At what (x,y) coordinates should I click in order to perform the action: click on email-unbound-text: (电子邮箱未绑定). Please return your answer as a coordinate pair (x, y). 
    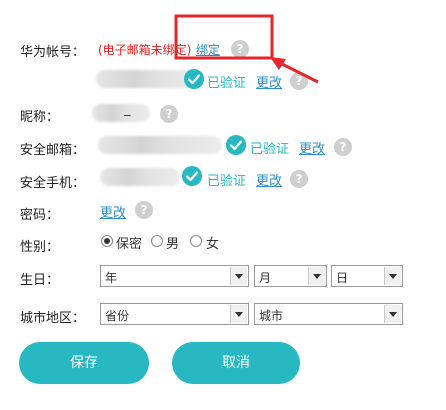
    Looking at the image, I should click on (145, 50).